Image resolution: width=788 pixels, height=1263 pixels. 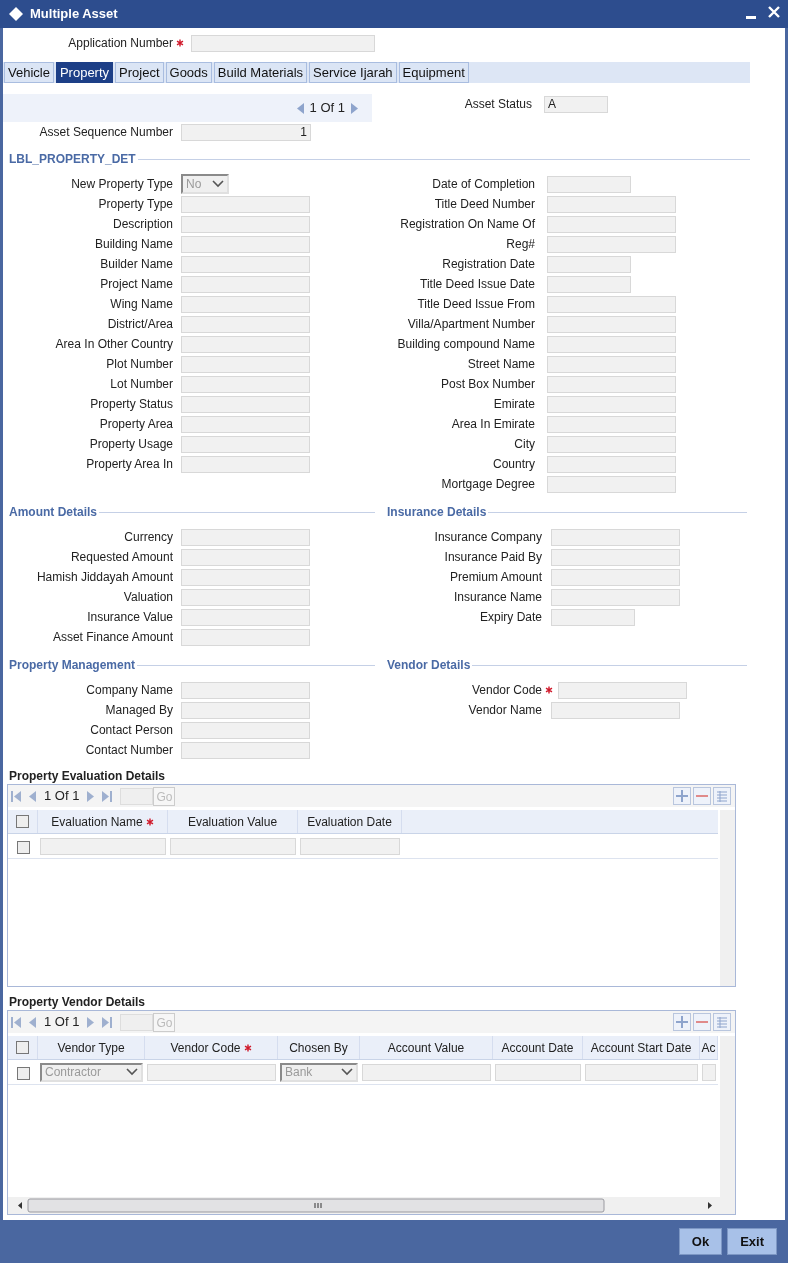 What do you see at coordinates (319, 1047) in the screenshot?
I see `column-header: Chosen By` at bounding box center [319, 1047].